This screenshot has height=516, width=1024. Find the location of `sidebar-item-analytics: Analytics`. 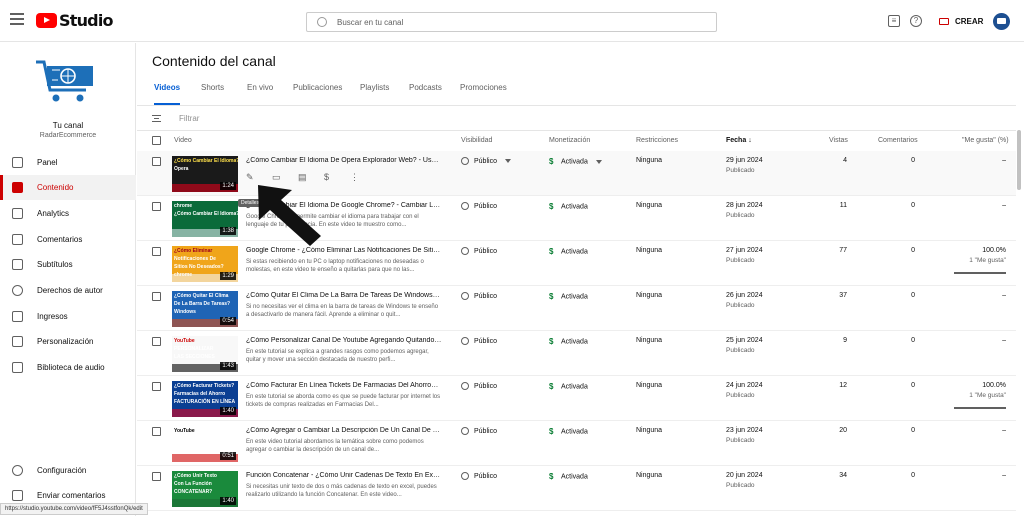

sidebar-item-analytics: Analytics is located at coordinates (68, 213).